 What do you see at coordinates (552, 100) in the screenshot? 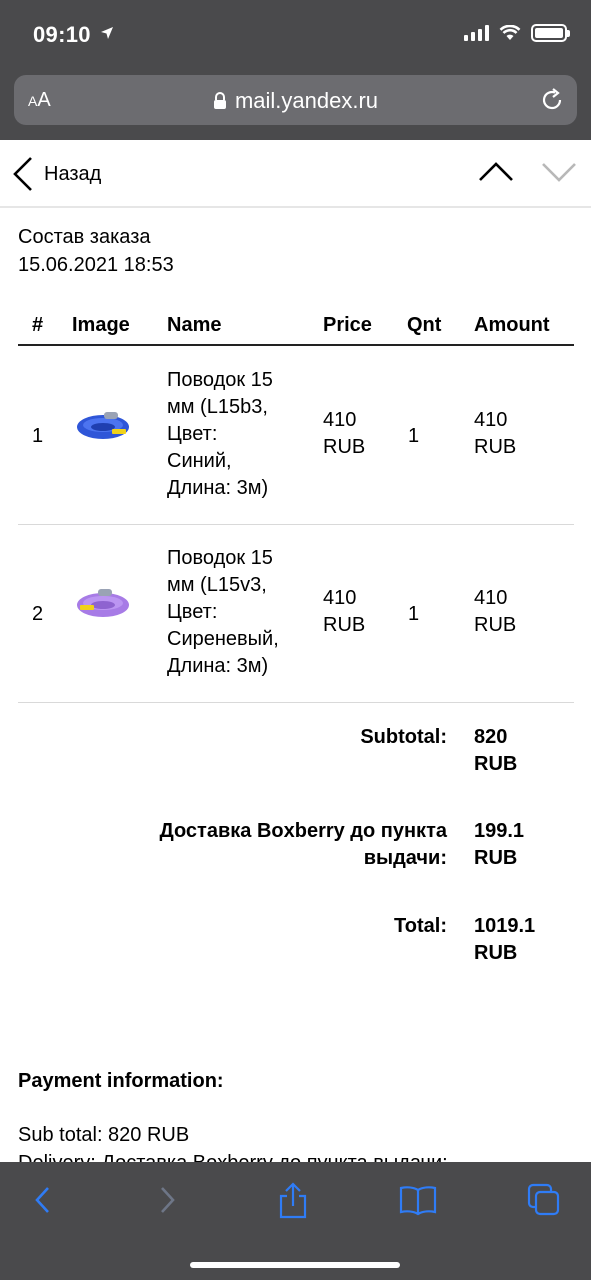
I see `reload-icon` at bounding box center [552, 100].